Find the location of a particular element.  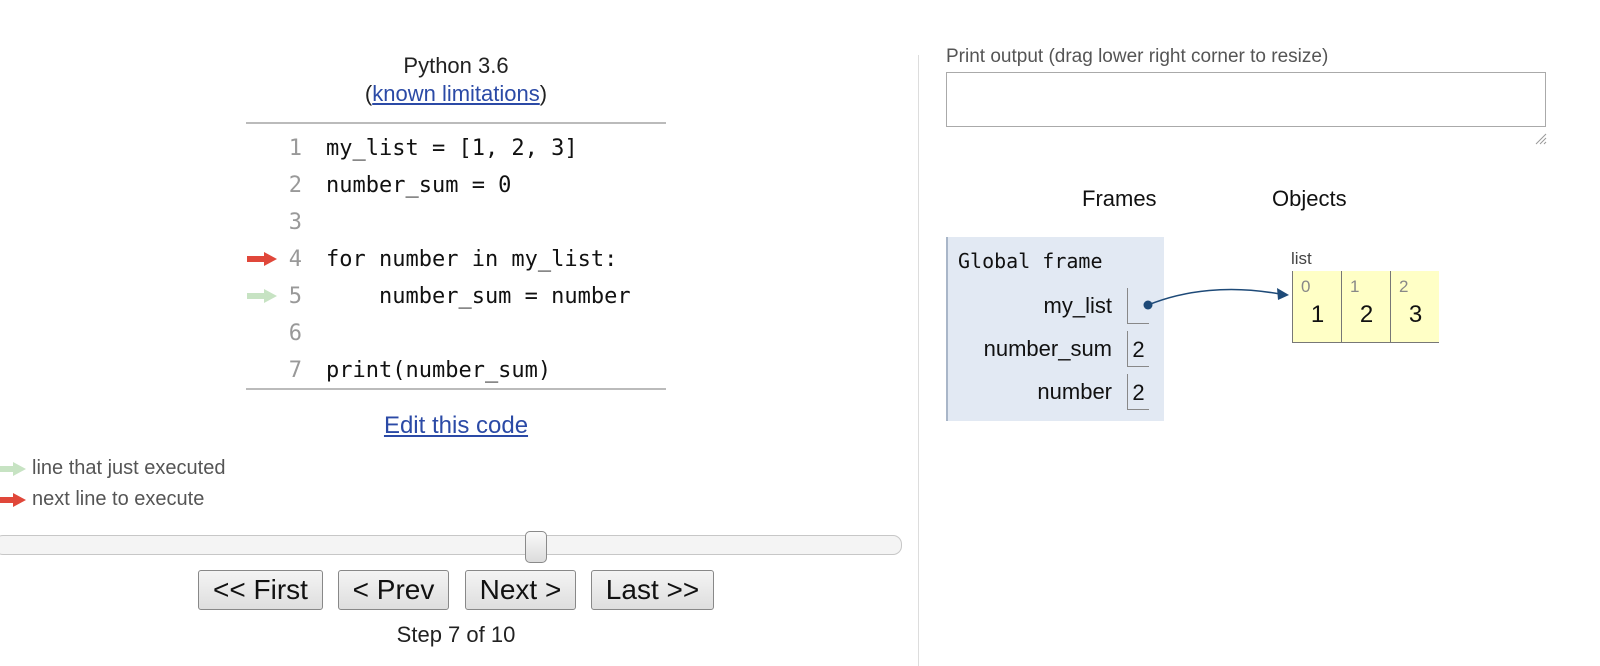

list-cell: 2 3 is located at coordinates (1414, 307).